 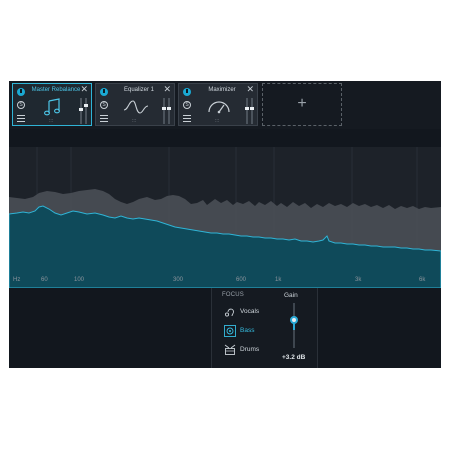 I want to click on gauge-icon, so click(x=219, y=107).